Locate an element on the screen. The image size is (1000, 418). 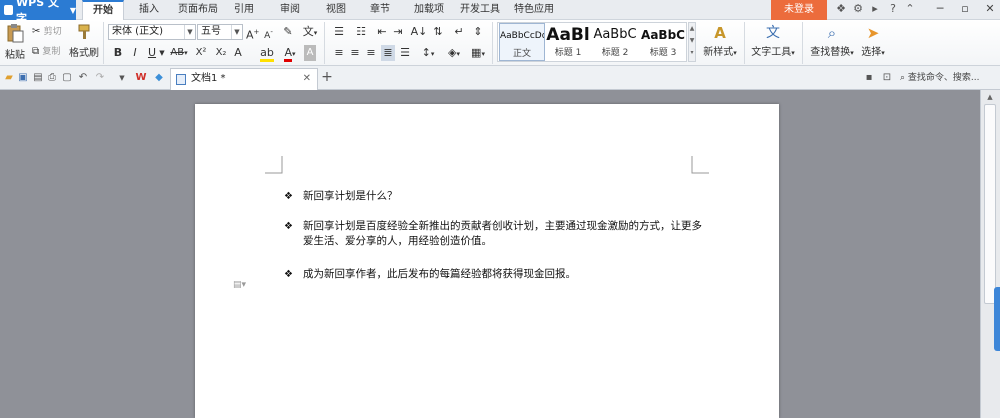
skin-icon: ❖ is located at coordinates (841, 9).